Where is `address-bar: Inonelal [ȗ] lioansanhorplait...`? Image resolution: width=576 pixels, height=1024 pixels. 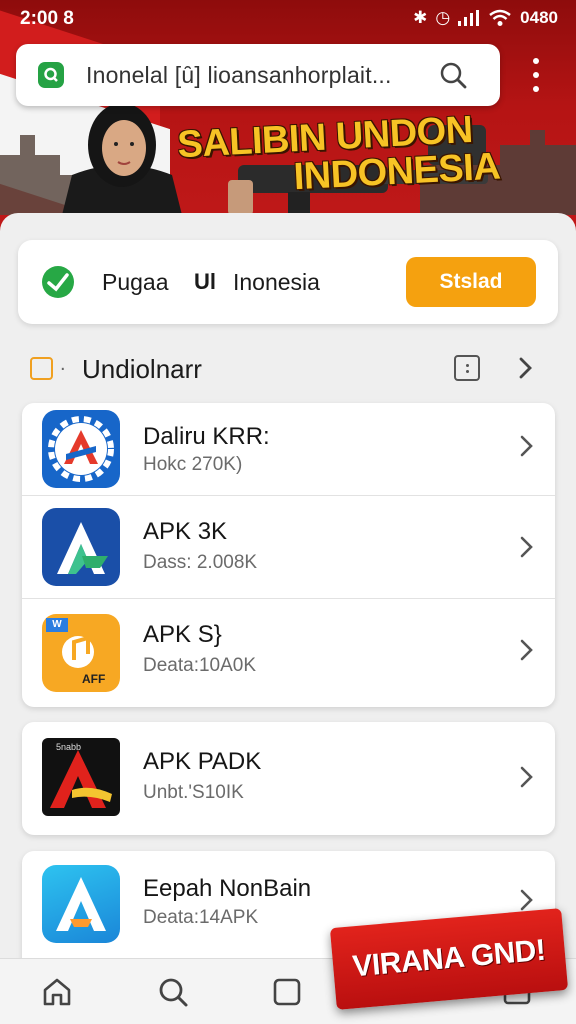 address-bar: Inonelal [ȗ] lioansanhorplait... is located at coordinates (258, 75).